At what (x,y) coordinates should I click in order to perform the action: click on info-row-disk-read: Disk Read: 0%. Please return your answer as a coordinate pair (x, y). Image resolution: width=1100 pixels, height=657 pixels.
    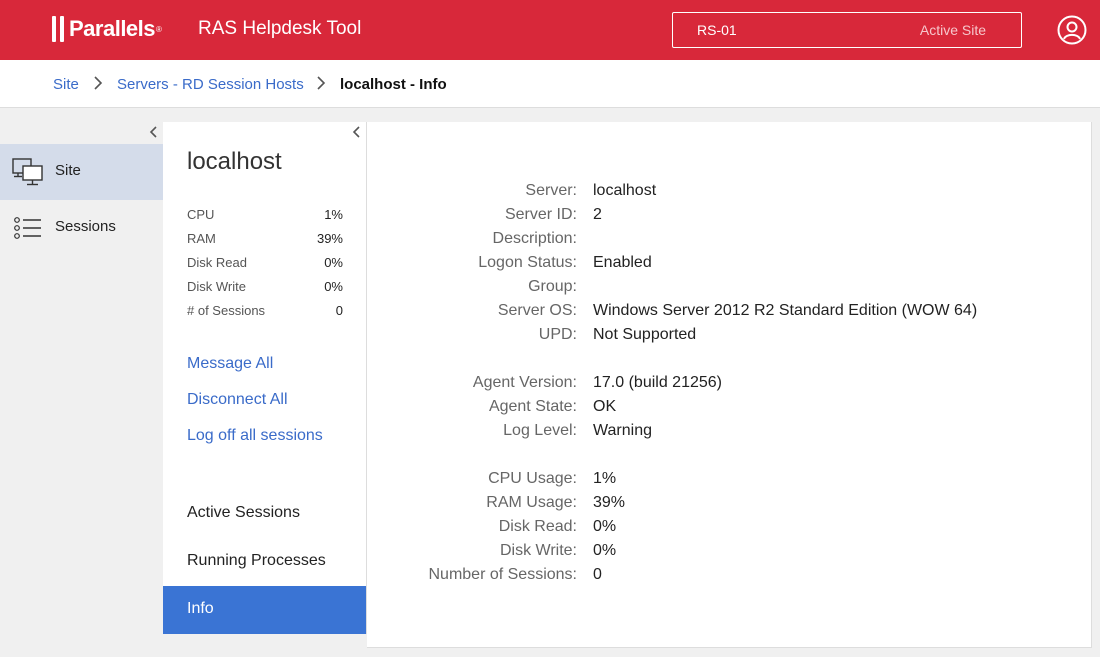
    Looking at the image, I should click on (727, 529).